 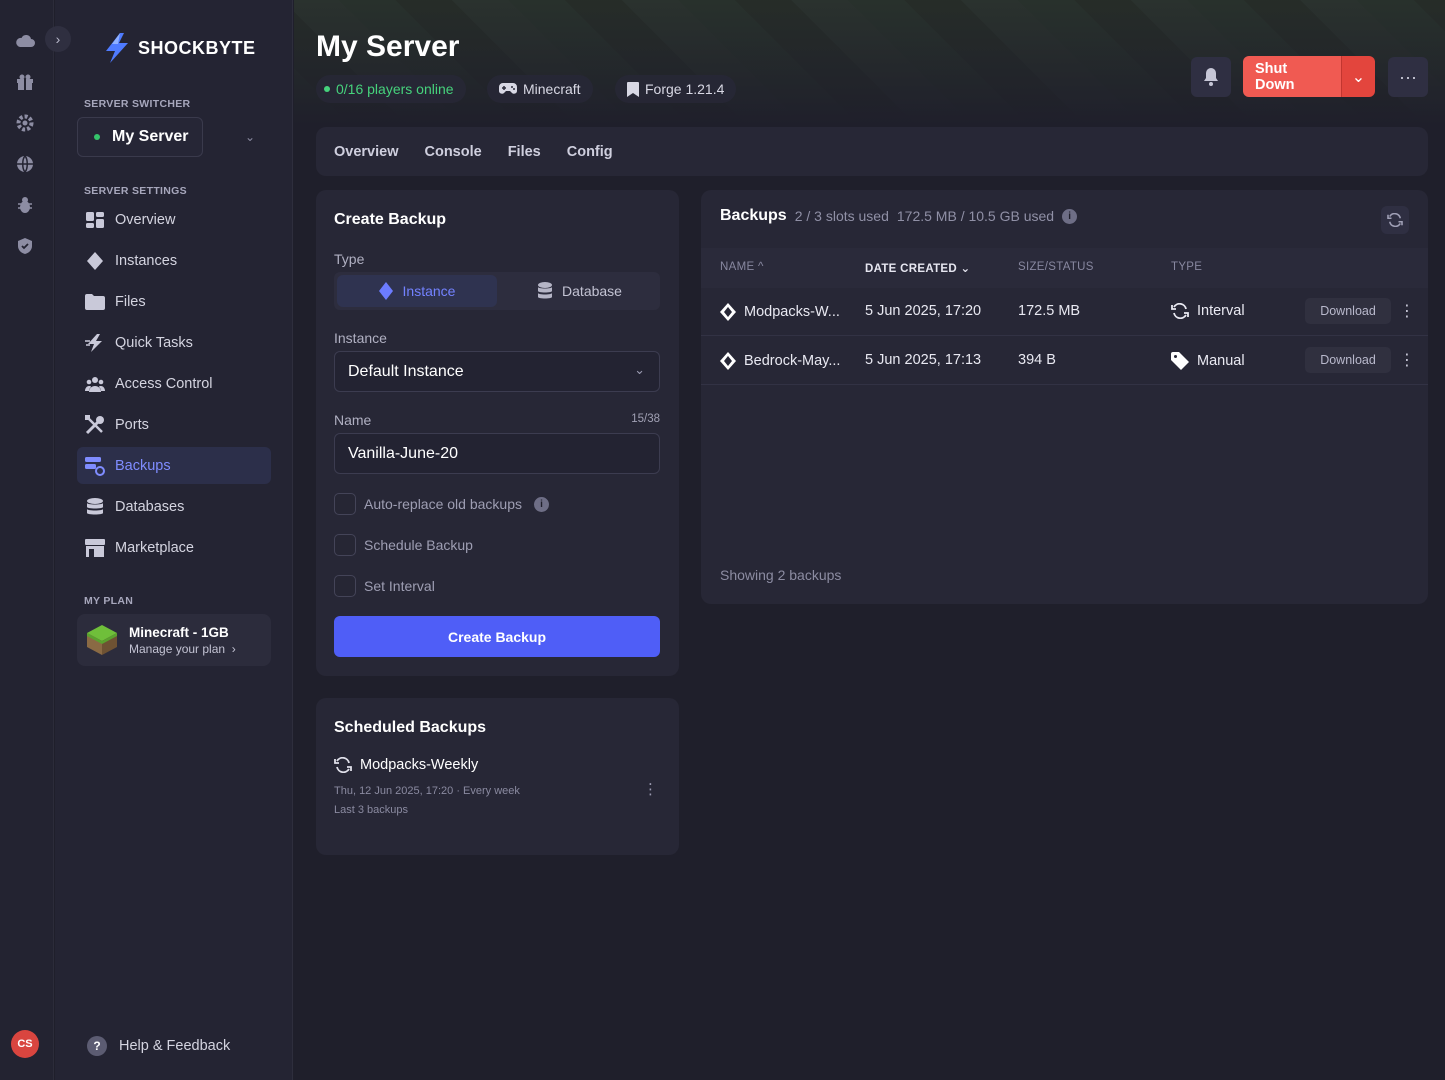 What do you see at coordinates (164, 383) in the screenshot?
I see `sidebar-item-label: Access Control` at bounding box center [164, 383].